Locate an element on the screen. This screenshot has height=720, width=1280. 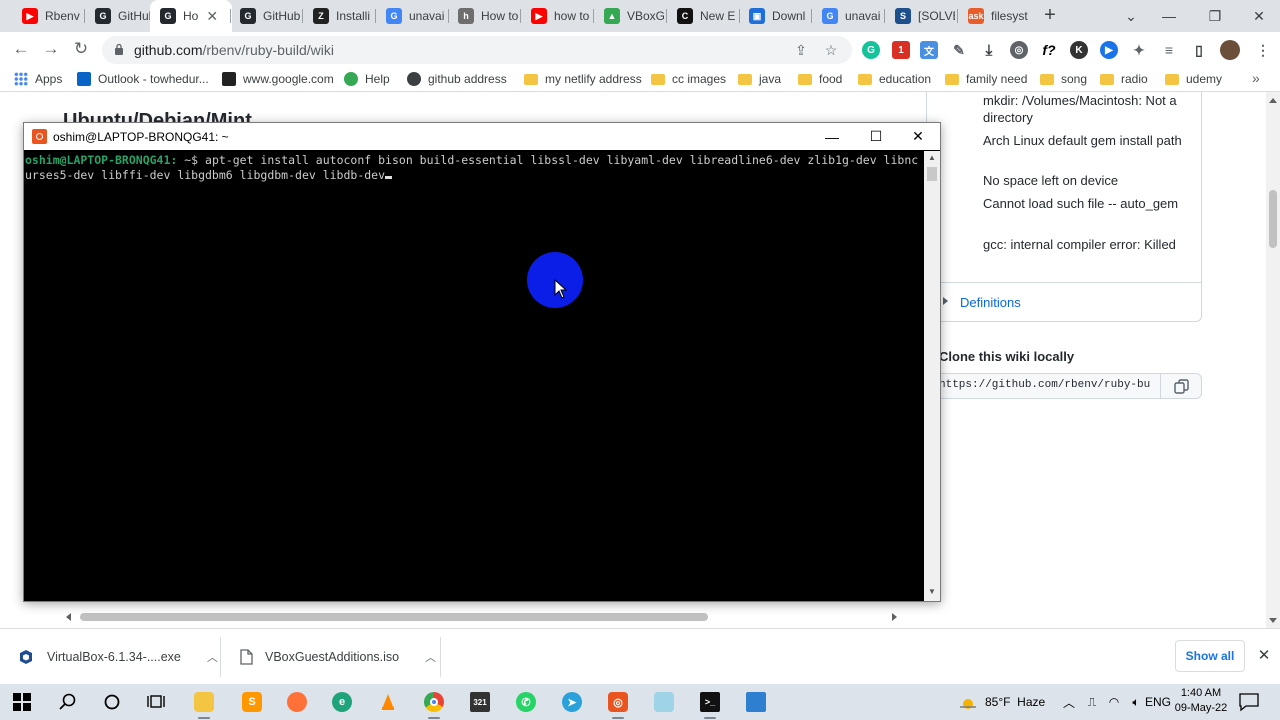
tab-6: h How to is located at coordinates (483, 16).